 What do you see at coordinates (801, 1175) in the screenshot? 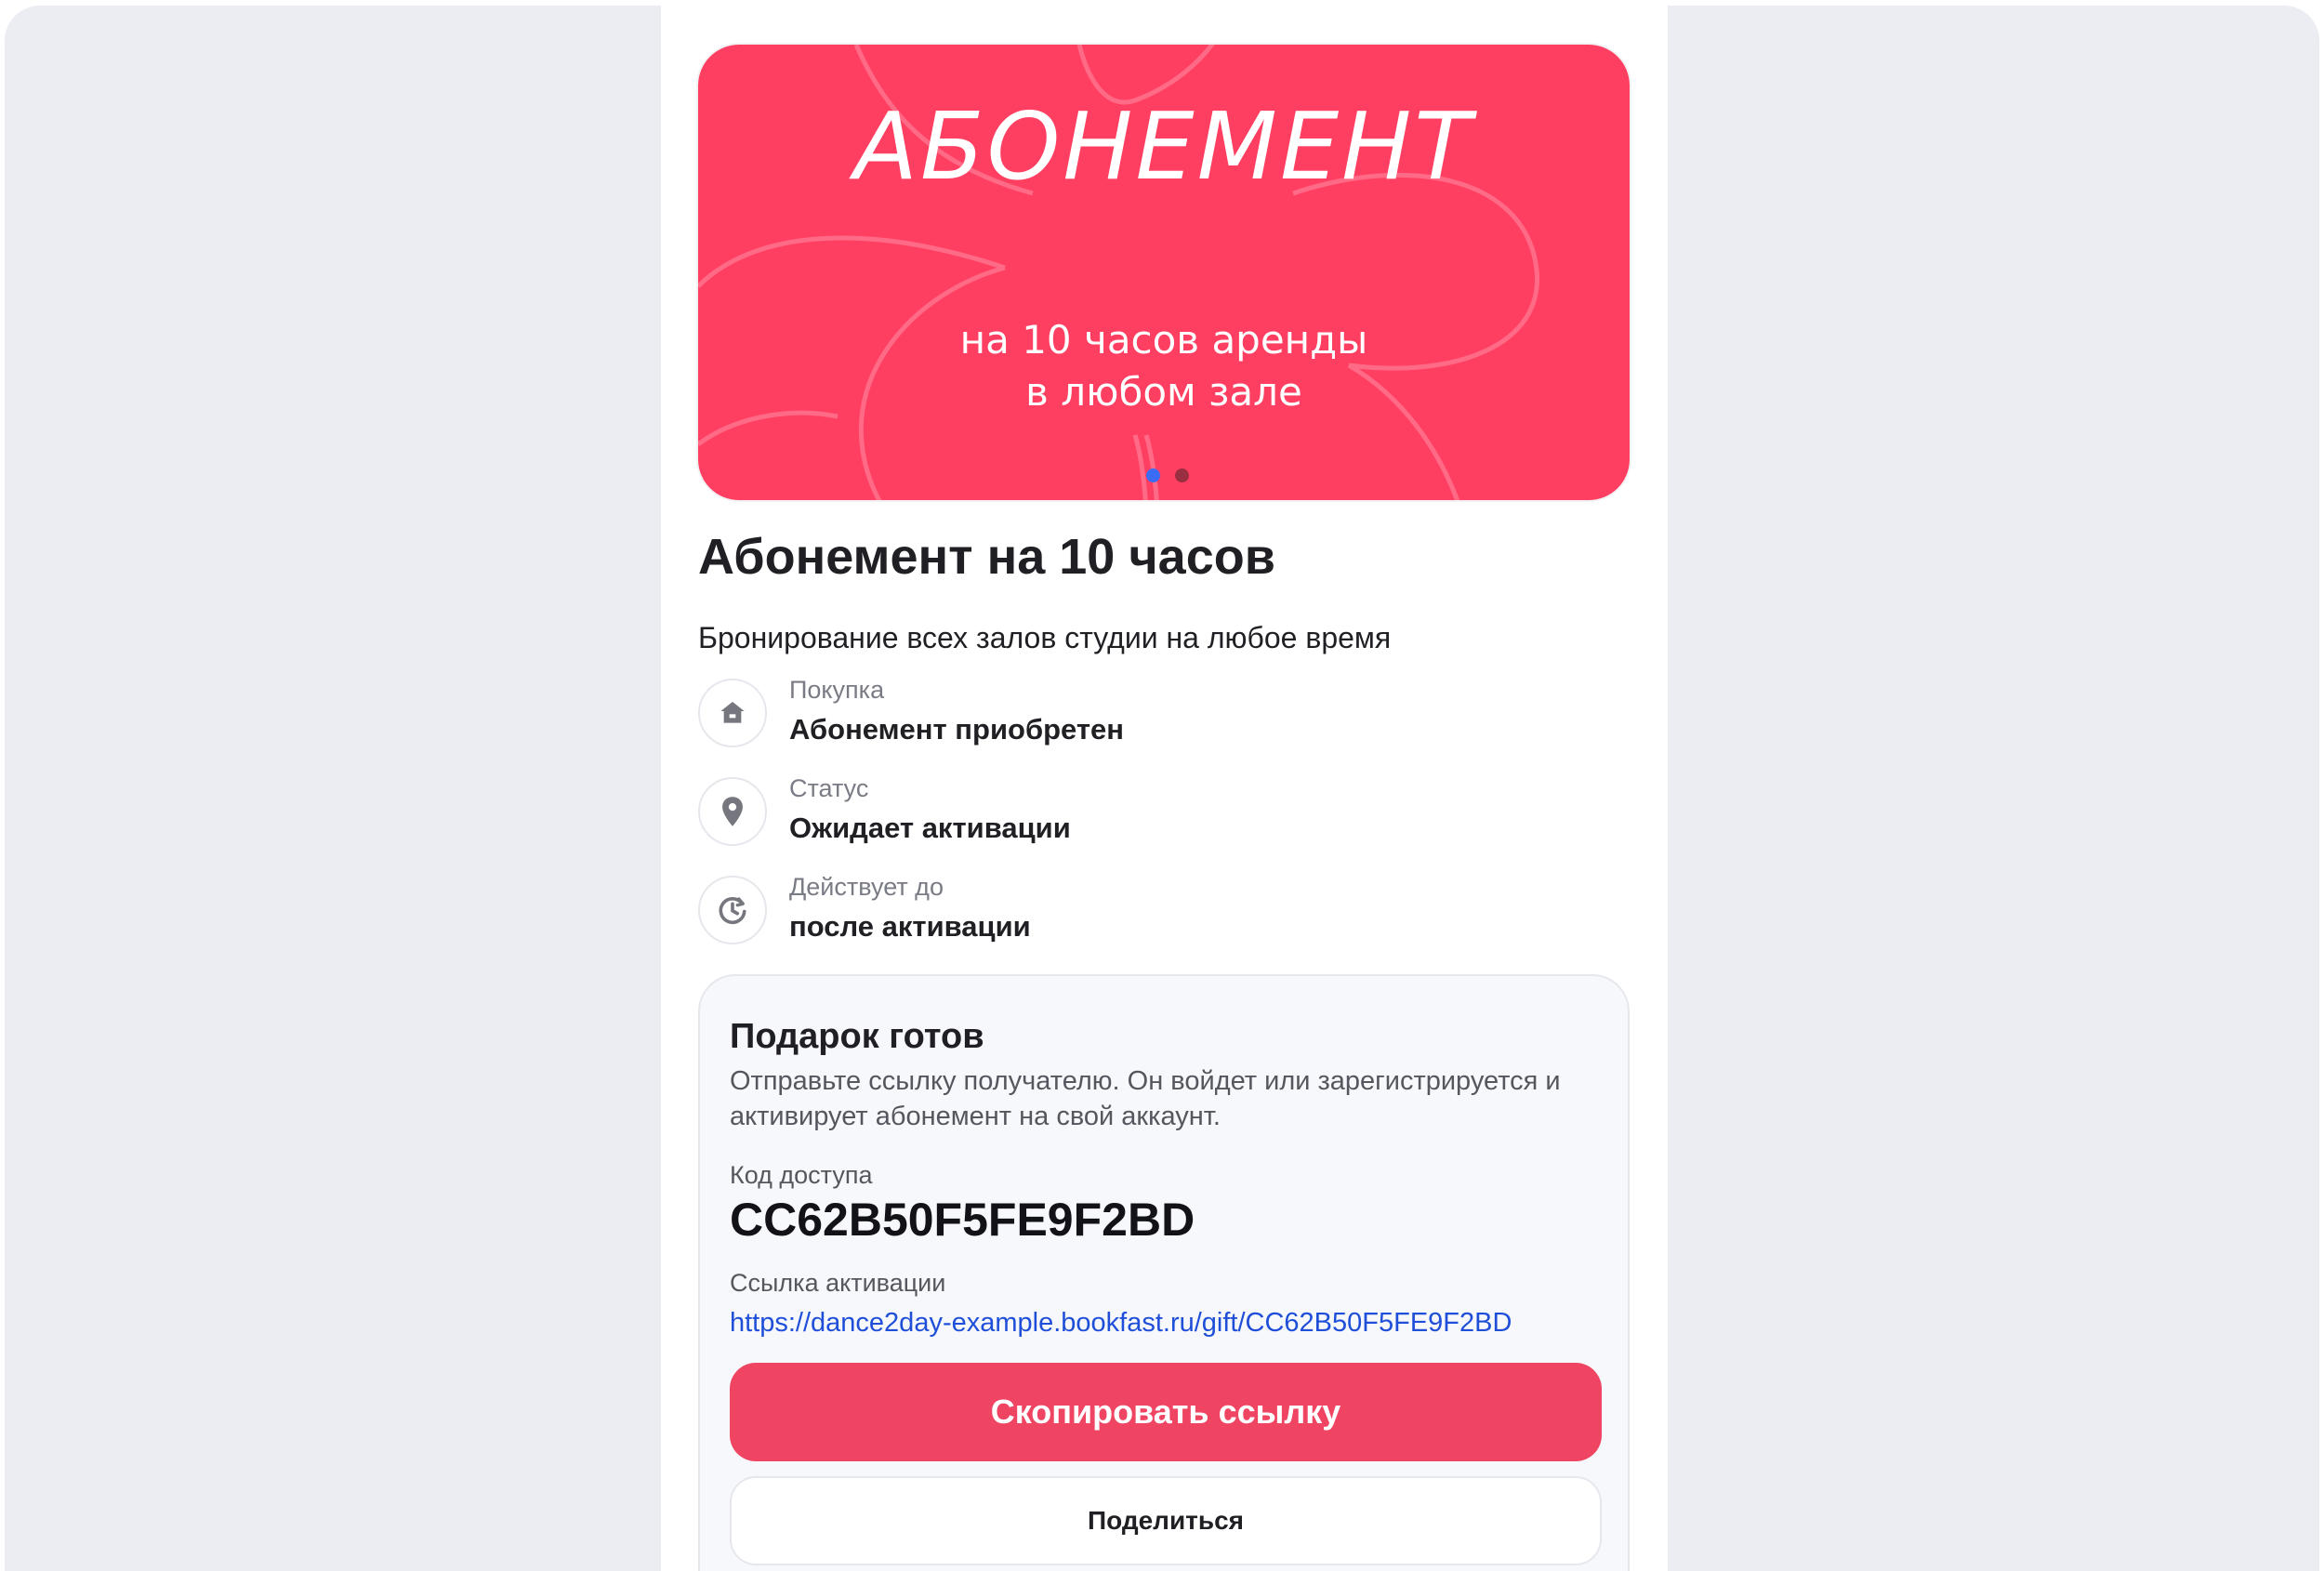
I see `access-code-label: Код доступа` at bounding box center [801, 1175].